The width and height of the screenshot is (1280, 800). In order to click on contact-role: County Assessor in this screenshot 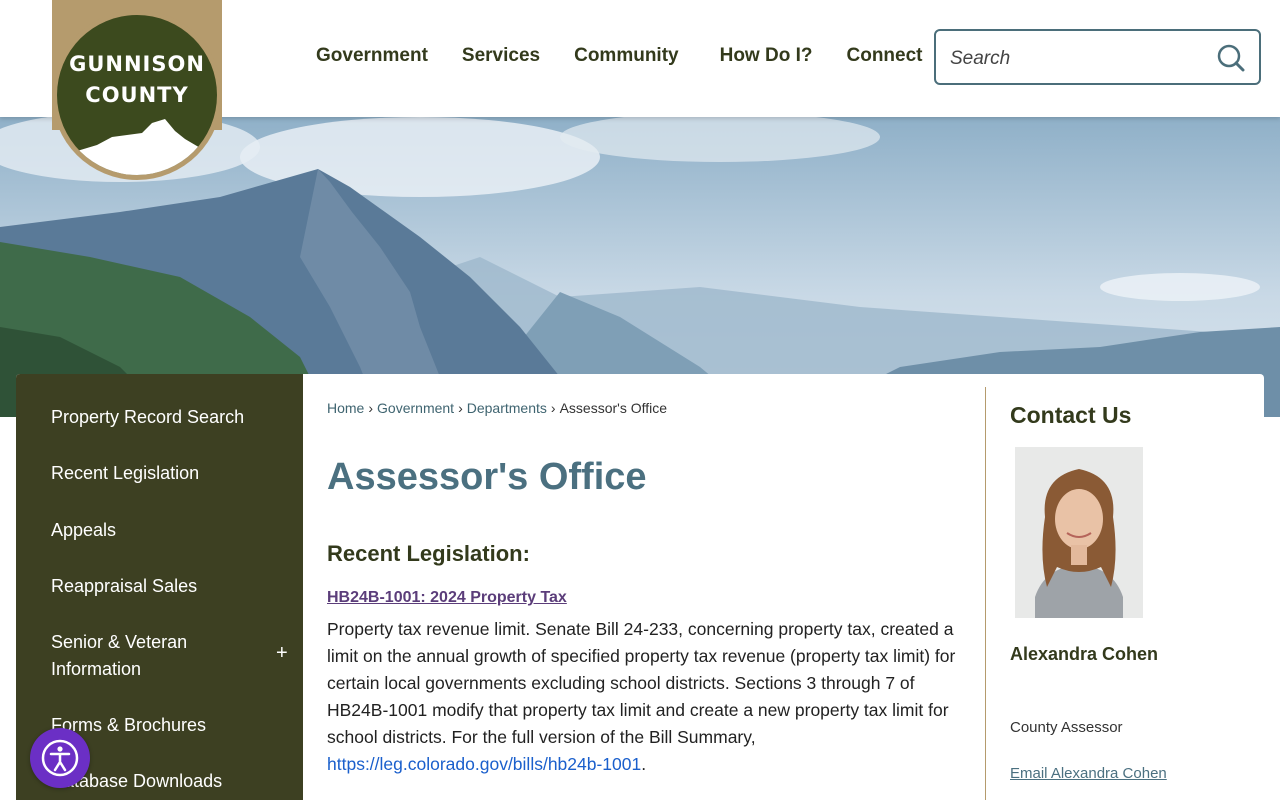, I will do `click(1066, 727)`.